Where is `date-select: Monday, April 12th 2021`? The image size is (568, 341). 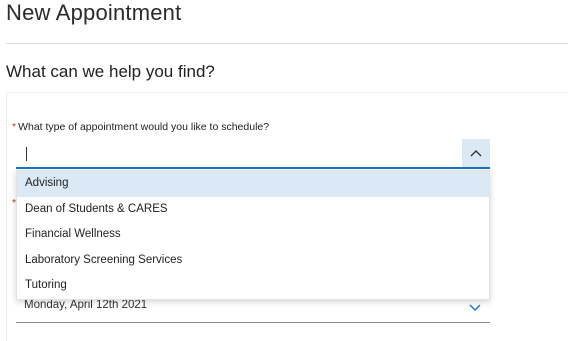 date-select: Monday, April 12th 2021 is located at coordinates (253, 310).